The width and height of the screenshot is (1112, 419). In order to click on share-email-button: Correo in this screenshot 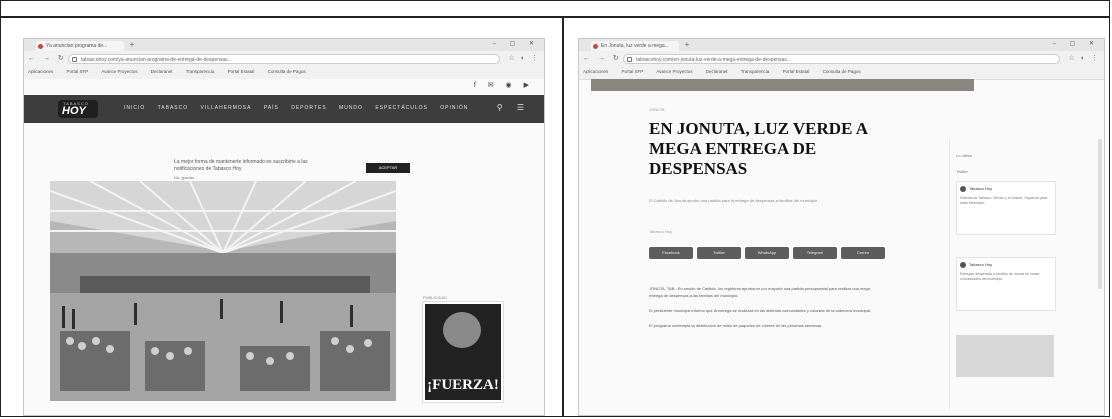, I will do `click(863, 253)`.